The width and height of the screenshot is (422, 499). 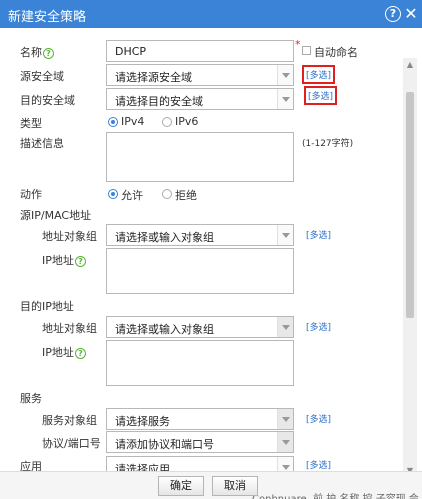 I want to click on dst-addr-multi-link: [多选], so click(x=318, y=326).